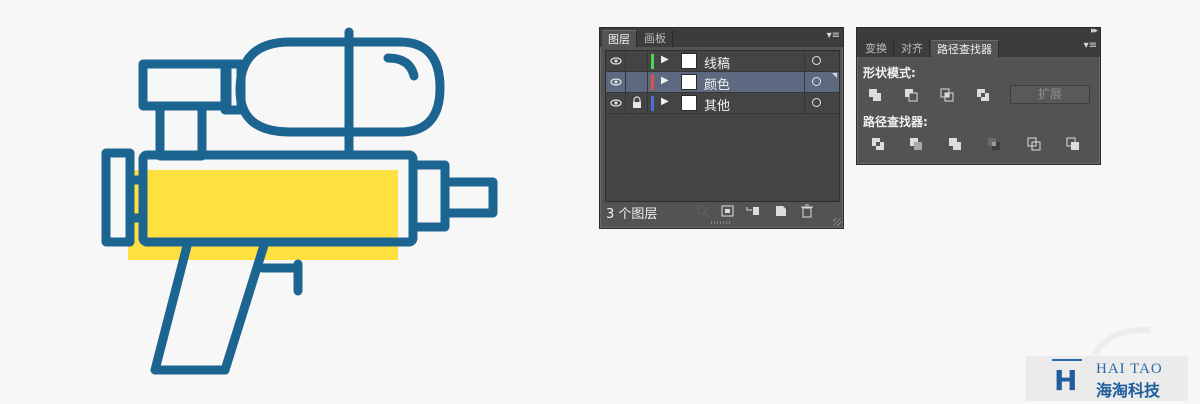  What do you see at coordinates (717, 104) in the screenshot?
I see `layer-name: 其他` at bounding box center [717, 104].